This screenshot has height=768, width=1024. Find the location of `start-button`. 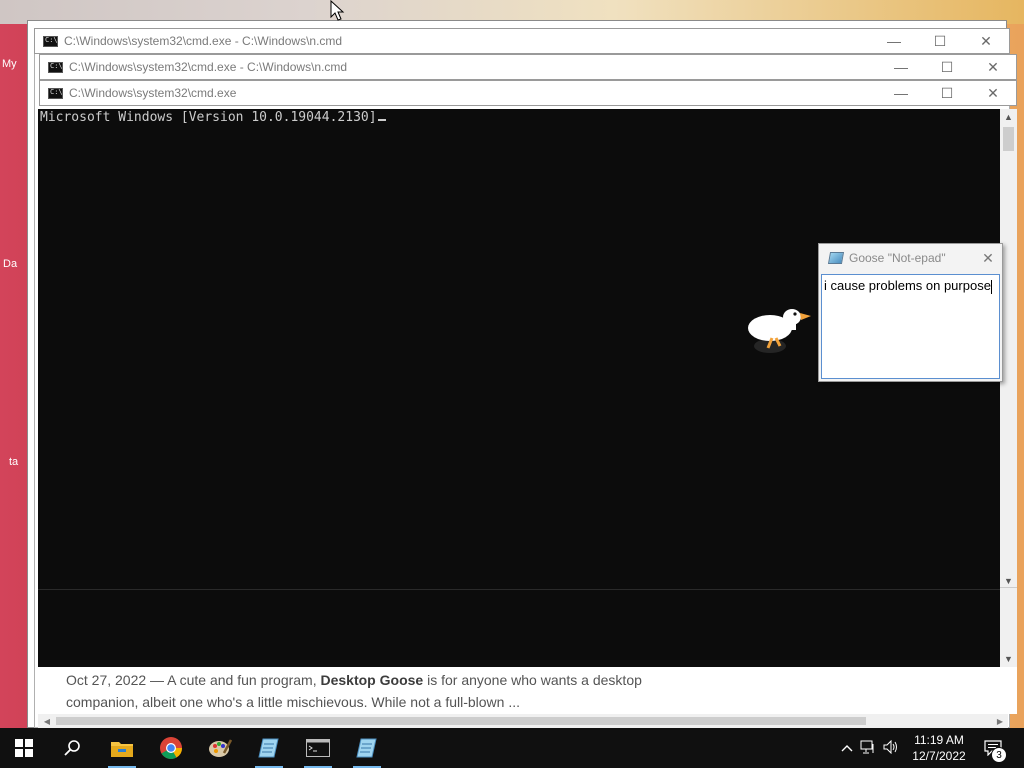

start-button is located at coordinates (24, 748).